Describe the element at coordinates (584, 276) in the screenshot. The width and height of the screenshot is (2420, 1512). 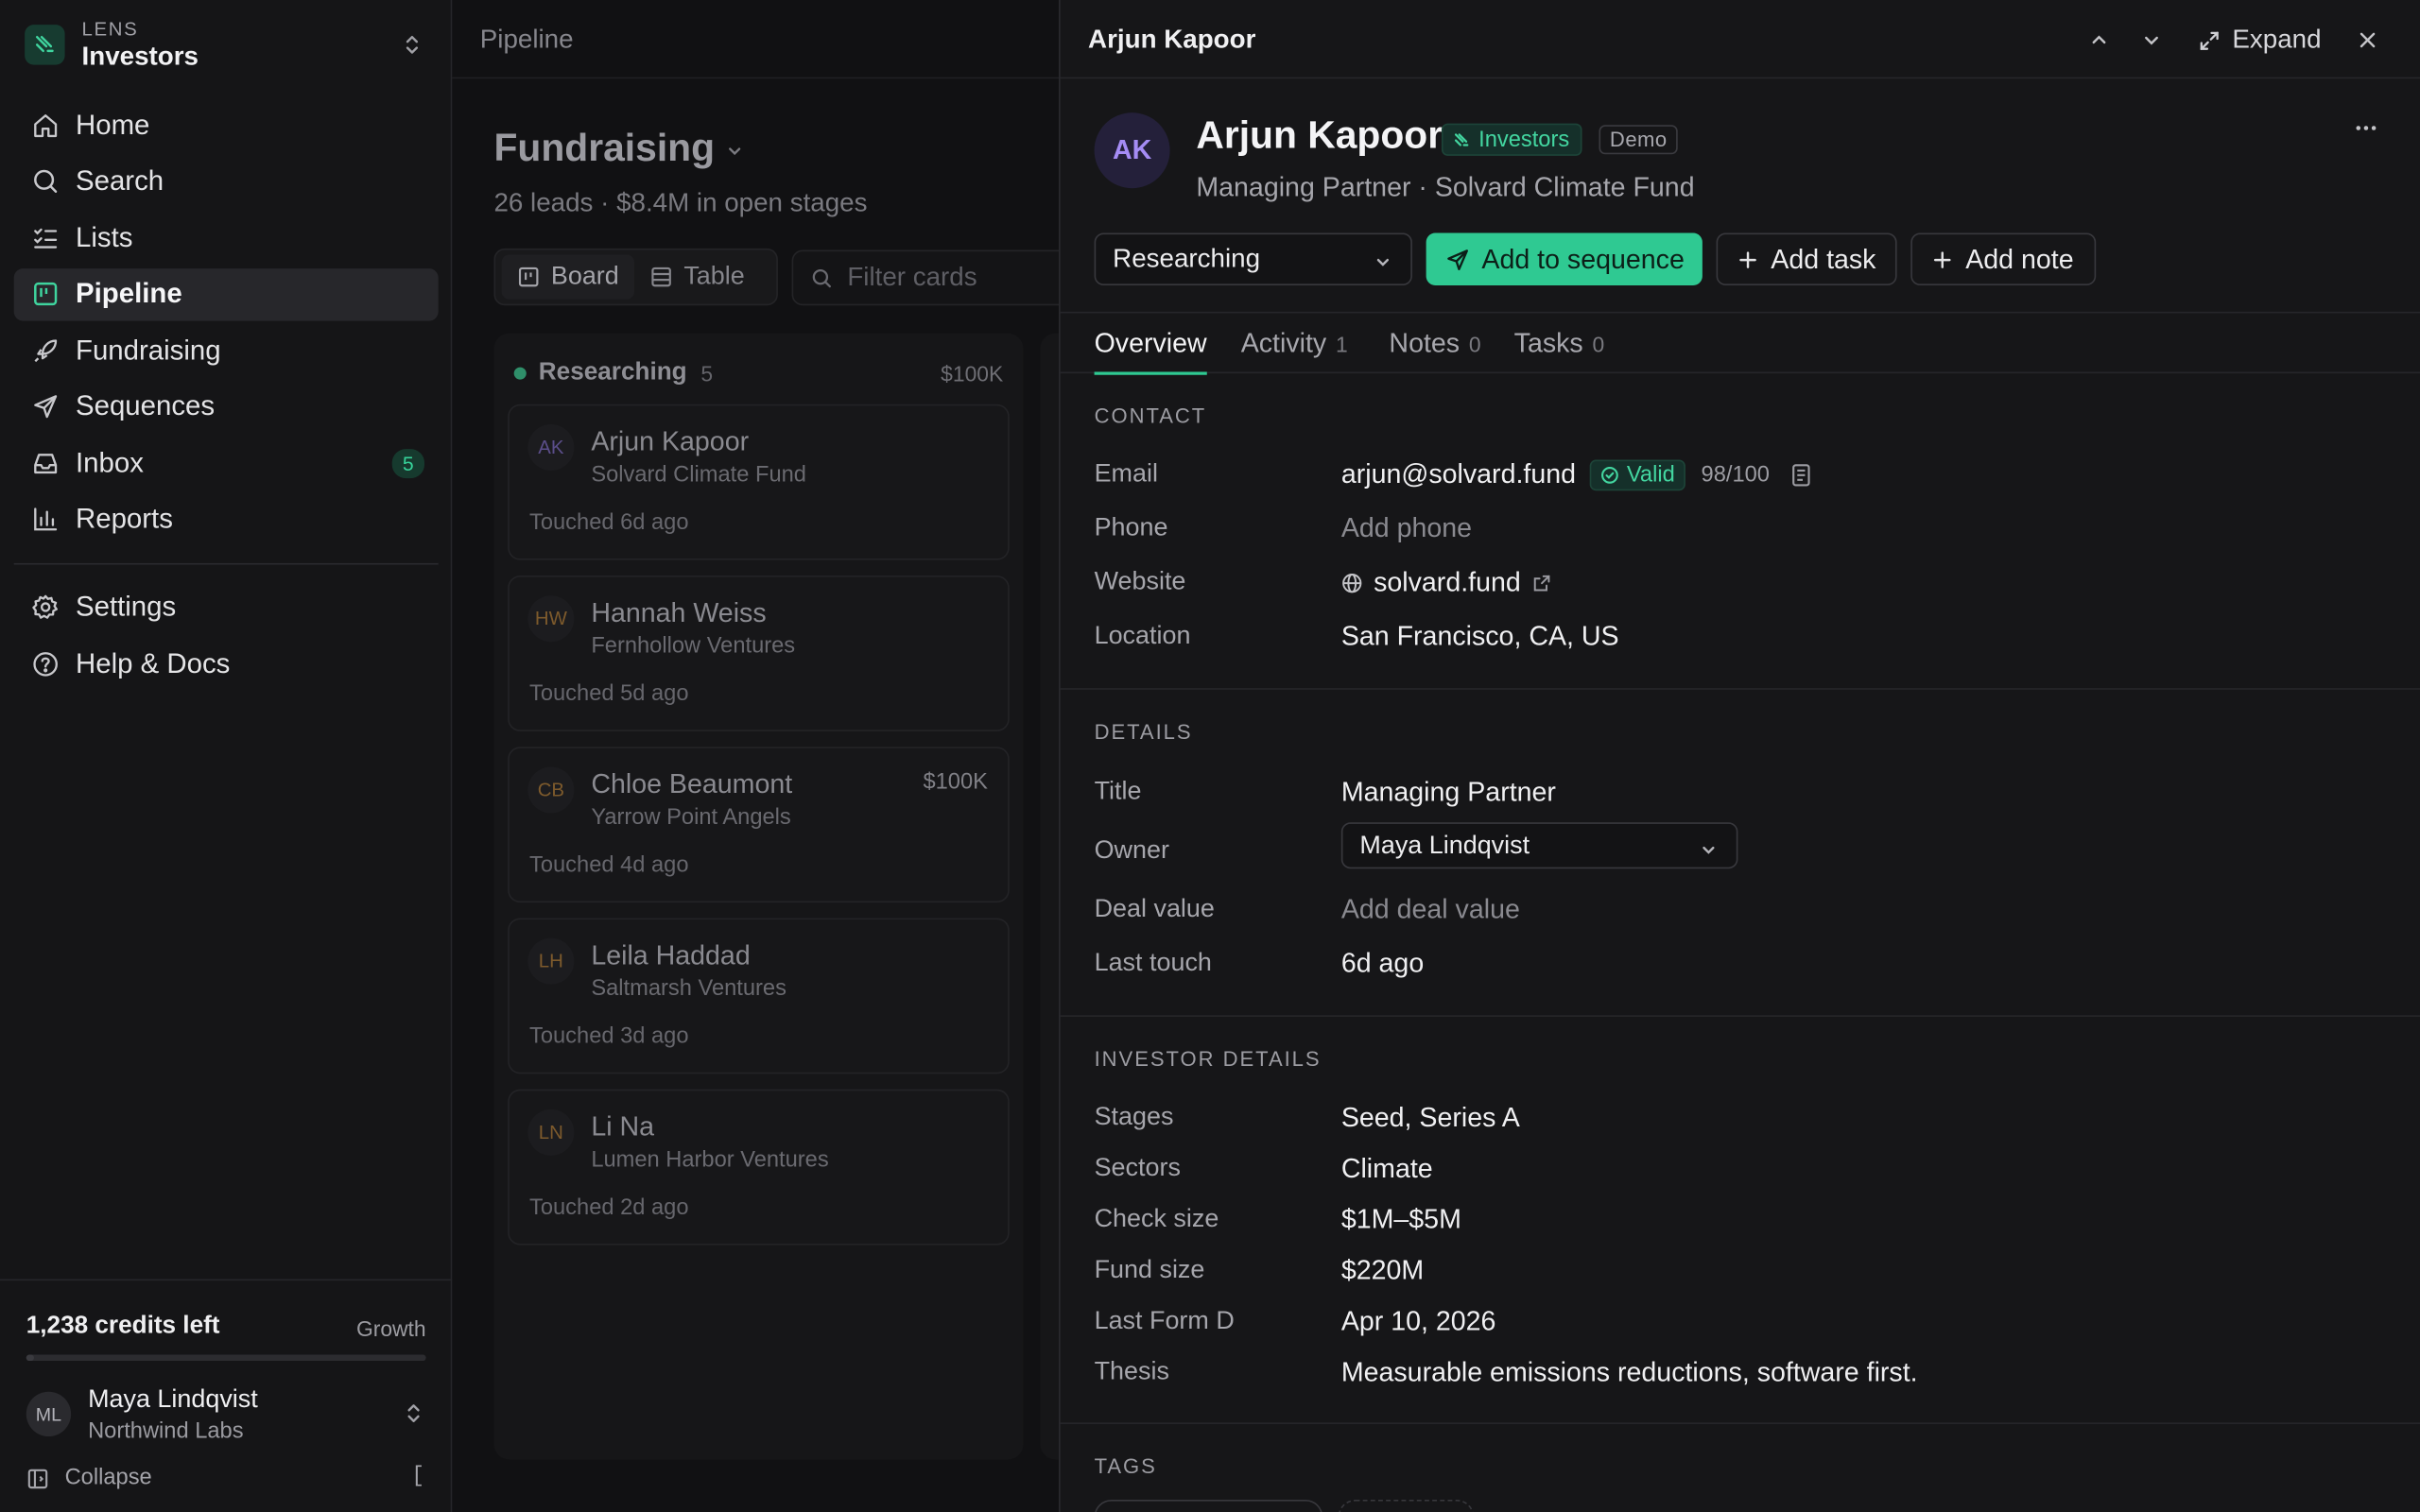
I see `board-label: Board` at that location.